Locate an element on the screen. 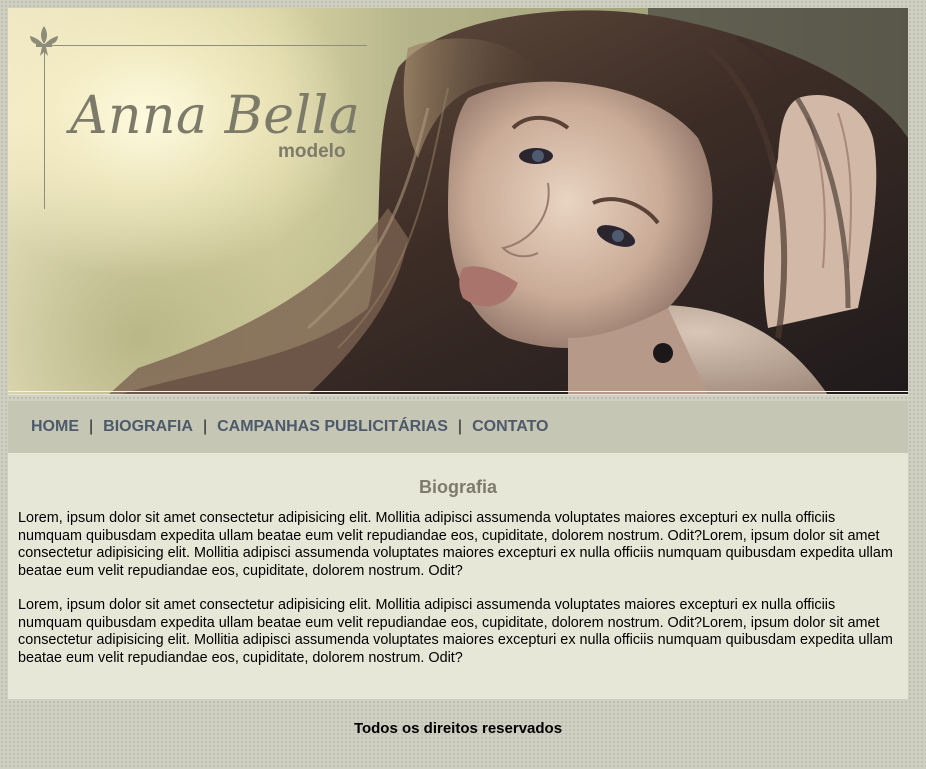 The width and height of the screenshot is (926, 769). banner-divider is located at coordinates (458, 393).